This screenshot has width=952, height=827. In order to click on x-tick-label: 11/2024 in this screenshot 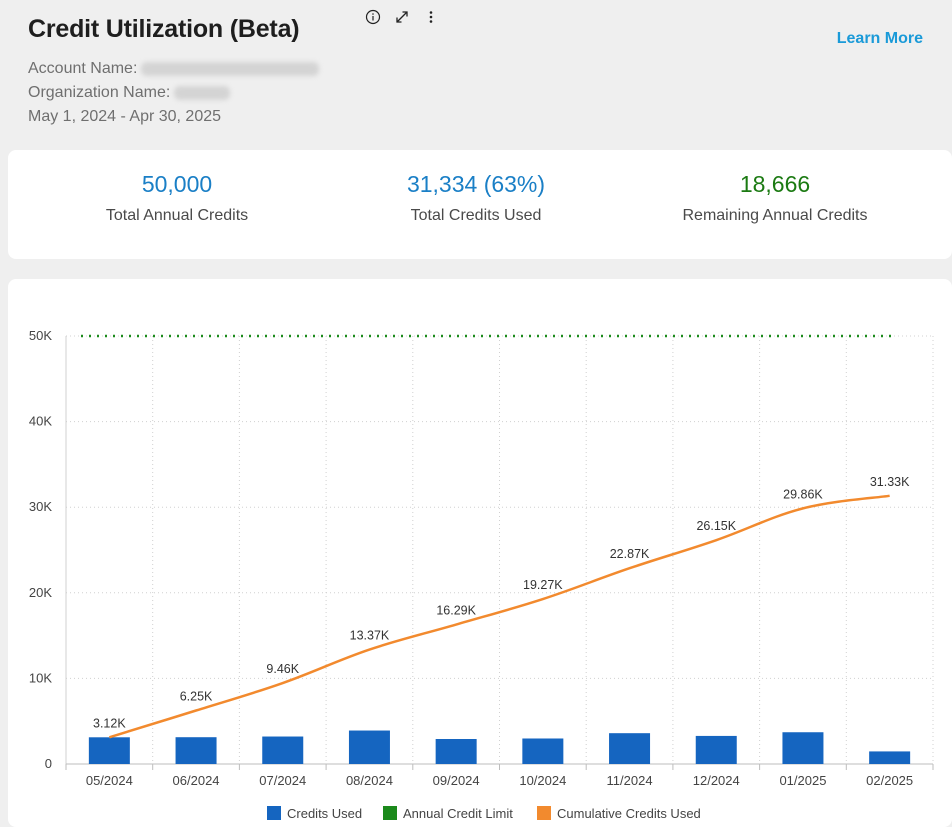, I will do `click(630, 780)`.